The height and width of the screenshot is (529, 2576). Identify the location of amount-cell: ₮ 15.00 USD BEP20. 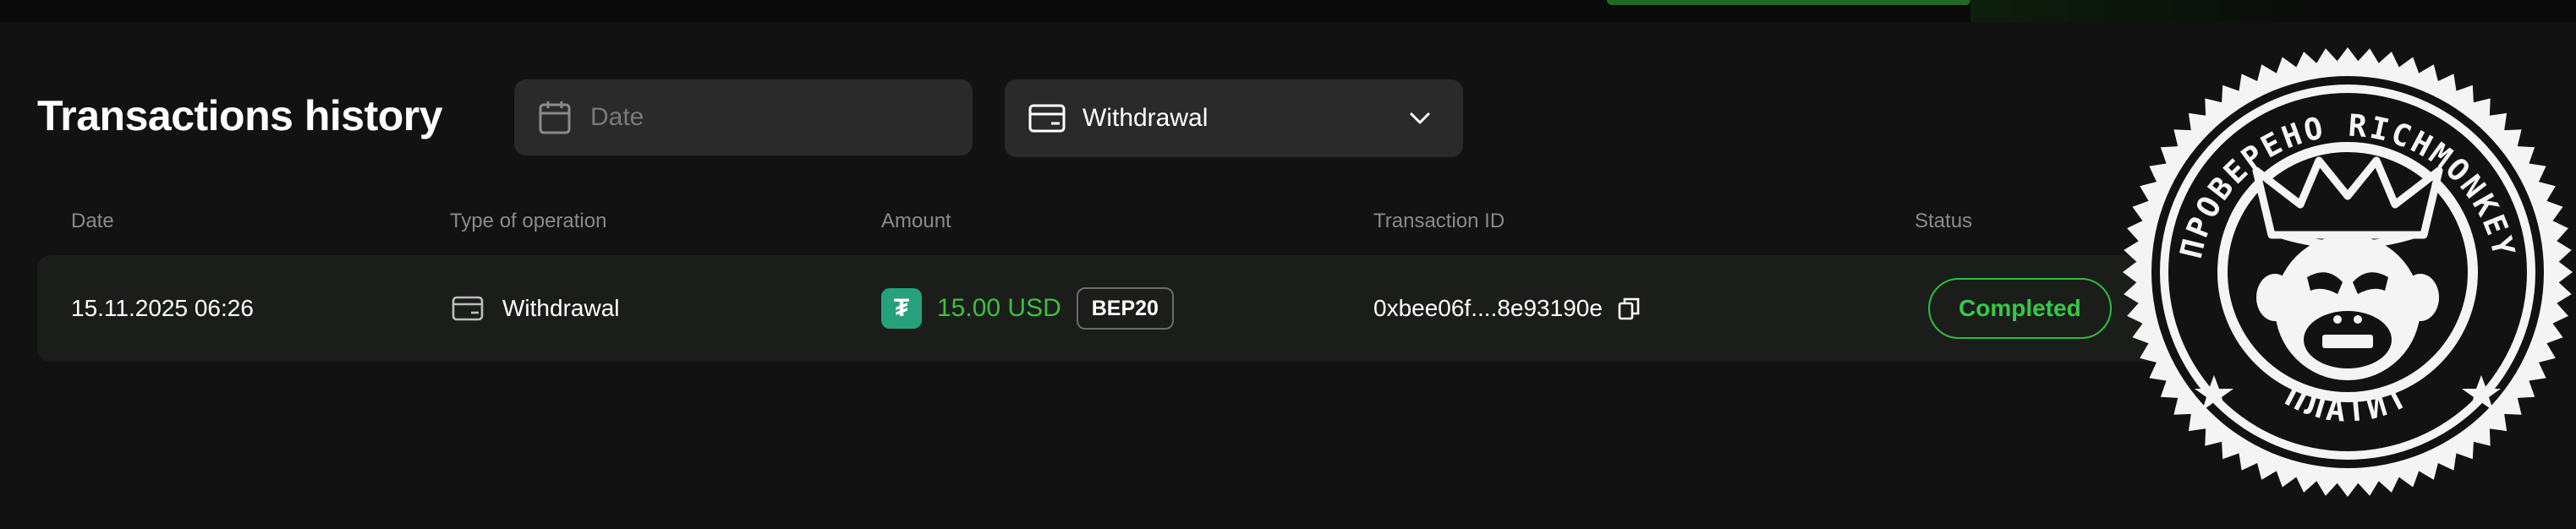
(1027, 308).